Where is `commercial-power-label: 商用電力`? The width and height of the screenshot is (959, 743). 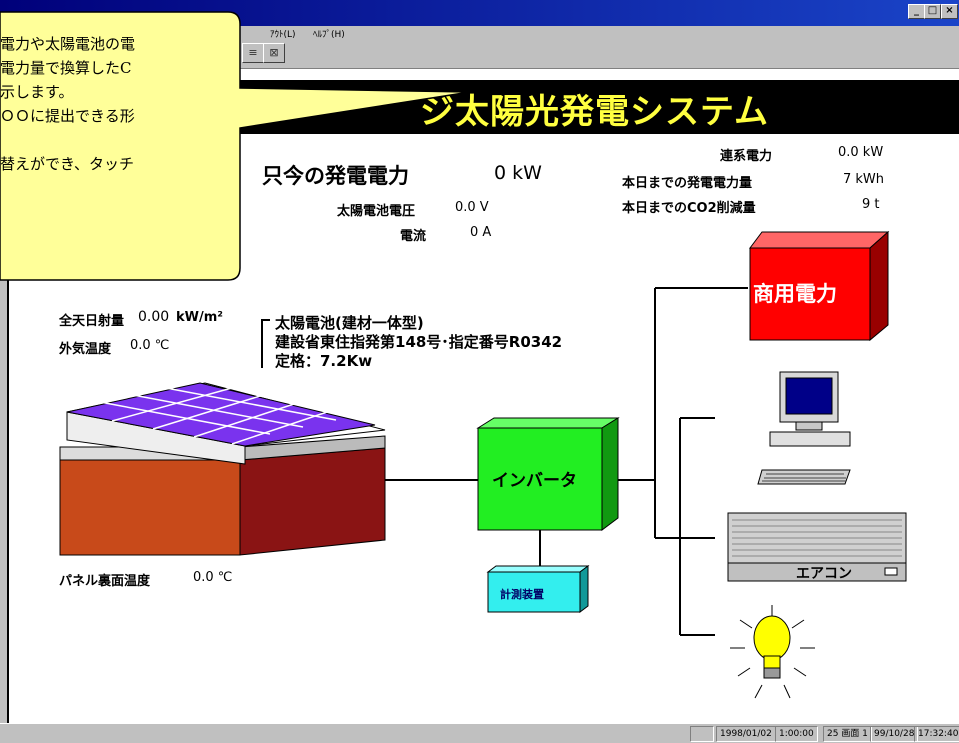
commercial-power-label: 商用電力 is located at coordinates (795, 294).